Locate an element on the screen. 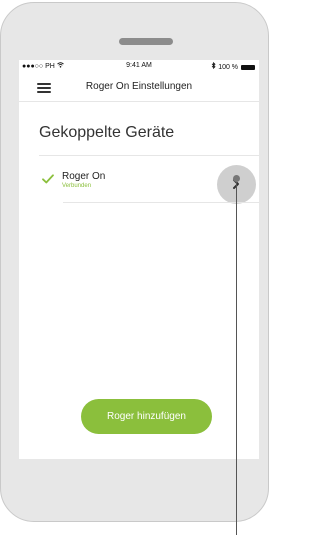  header-divider is located at coordinates (139, 101).